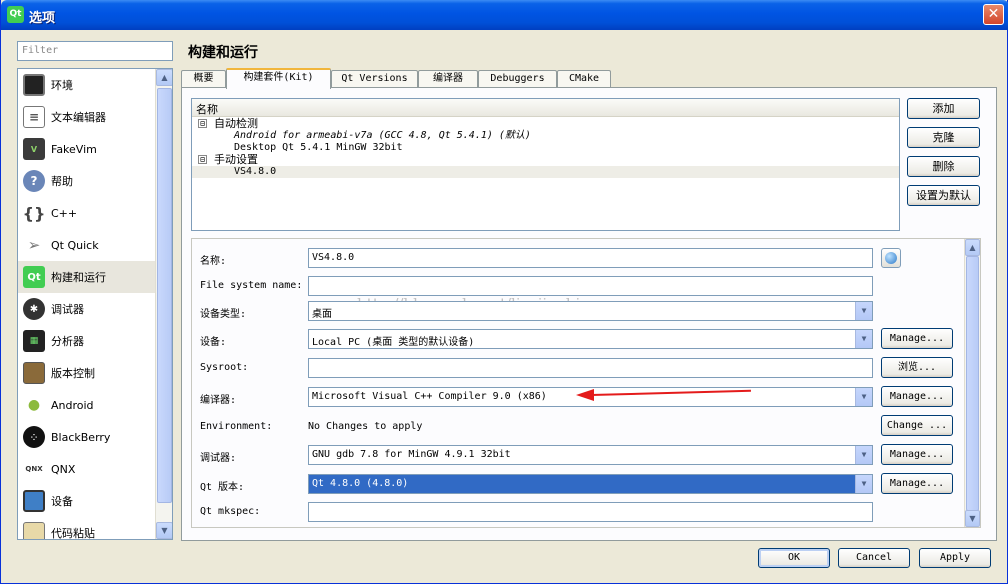  What do you see at coordinates (34, 117) in the screenshot?
I see `text-editor-icon: ≡` at bounding box center [34, 117].